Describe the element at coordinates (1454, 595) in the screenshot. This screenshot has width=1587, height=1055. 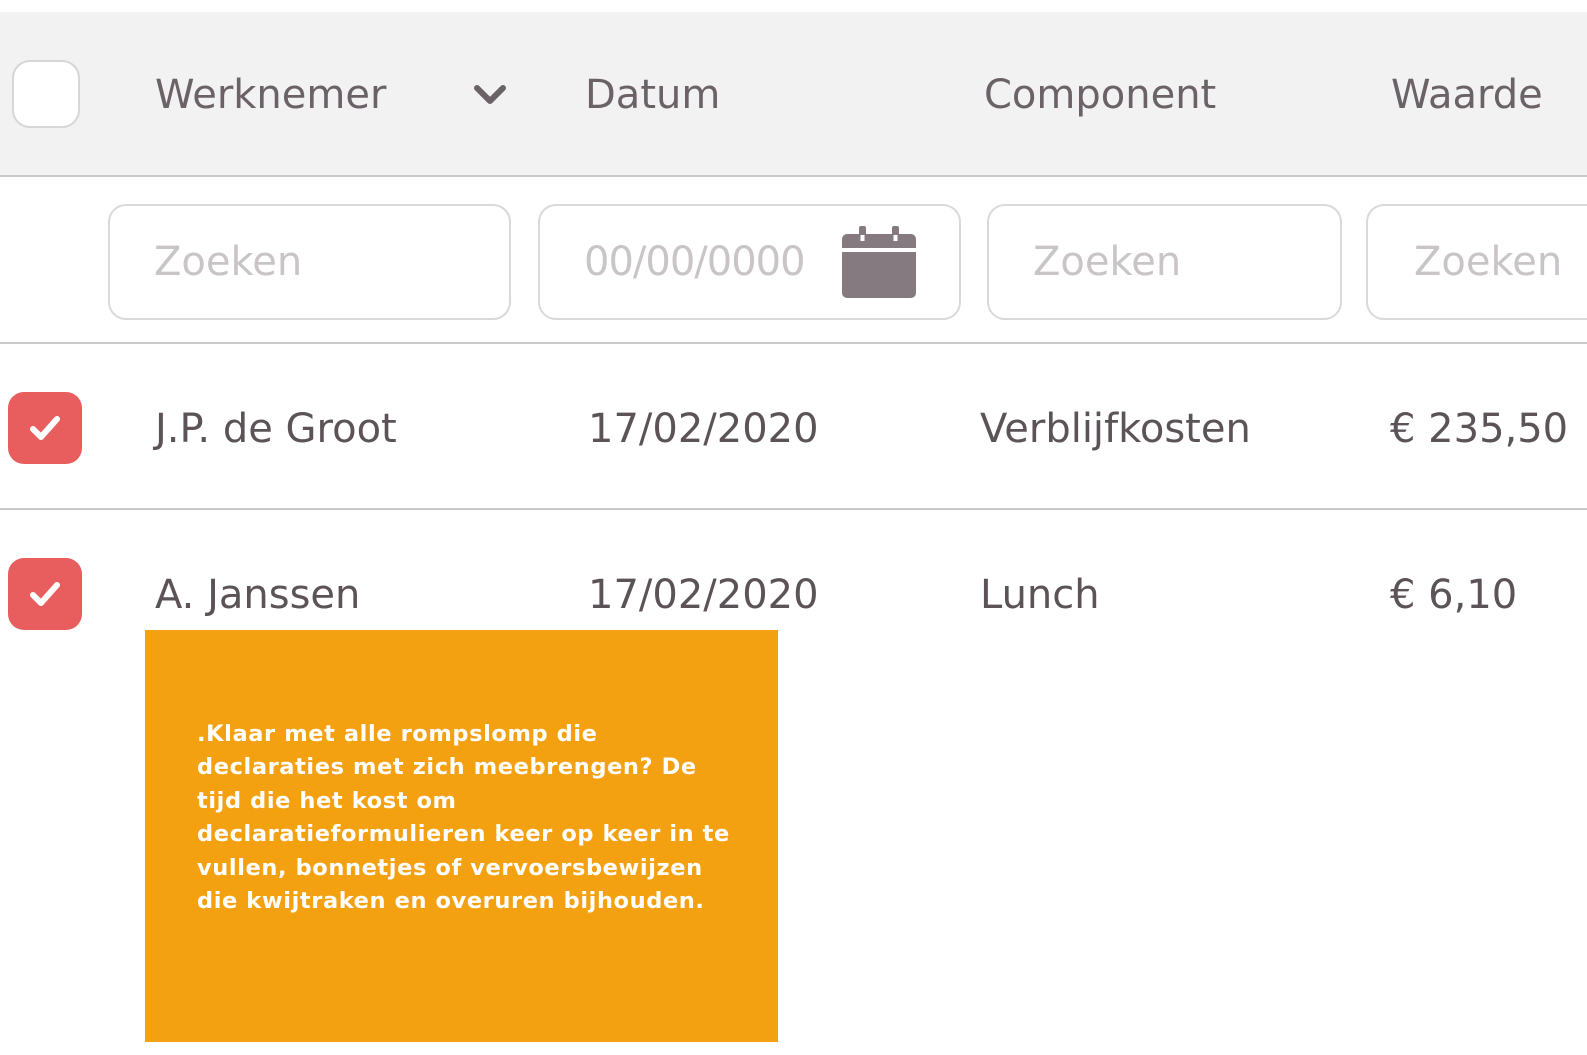
I see `cell-waarde: € 6,10` at that location.